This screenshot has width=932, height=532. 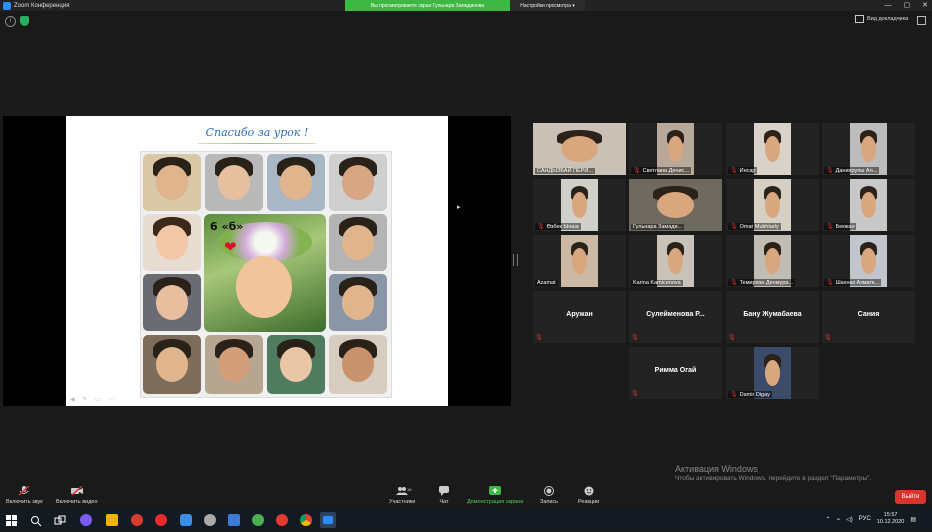 What do you see at coordinates (76, 490) in the screenshot?
I see `video-off-icon` at bounding box center [76, 490].